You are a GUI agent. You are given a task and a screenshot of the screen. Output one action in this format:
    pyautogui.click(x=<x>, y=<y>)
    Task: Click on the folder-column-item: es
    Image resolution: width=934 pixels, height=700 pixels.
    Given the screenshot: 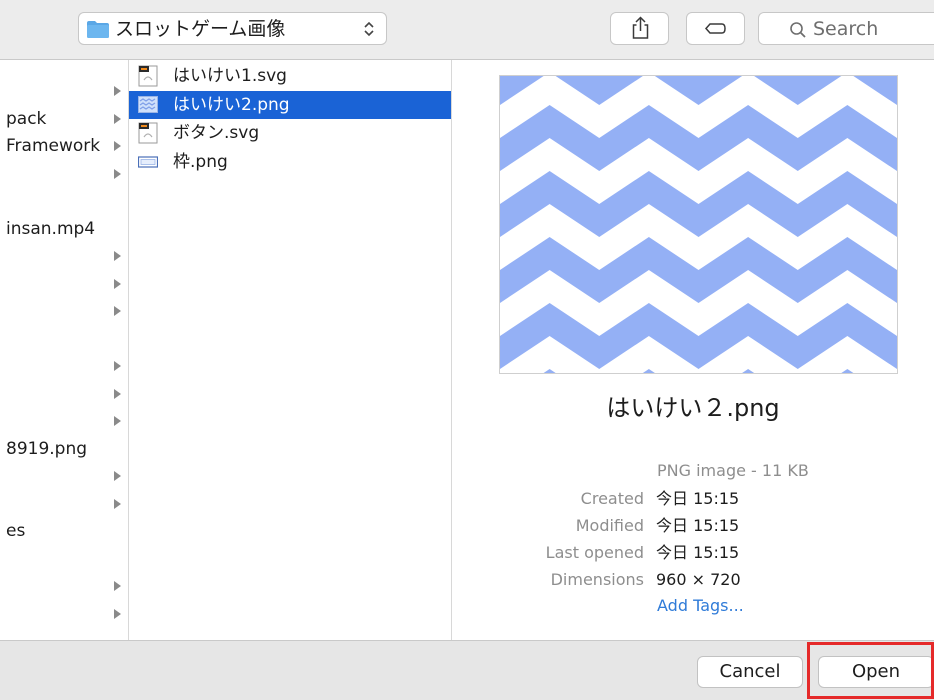 What is the action you would take?
    pyautogui.click(x=64, y=531)
    